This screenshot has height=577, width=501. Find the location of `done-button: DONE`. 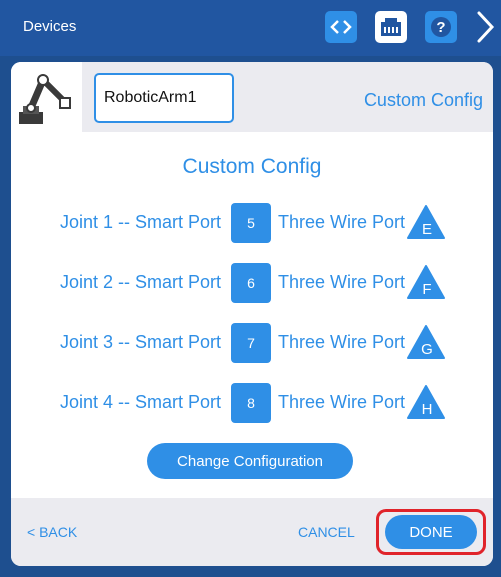

done-button: DONE is located at coordinates (431, 532).